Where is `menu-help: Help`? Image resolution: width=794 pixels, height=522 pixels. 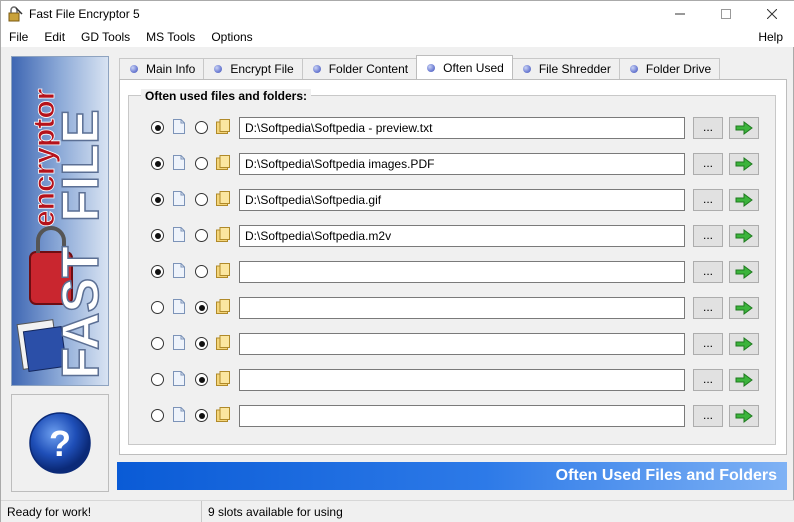
menu-help: Help is located at coordinates (770, 37).